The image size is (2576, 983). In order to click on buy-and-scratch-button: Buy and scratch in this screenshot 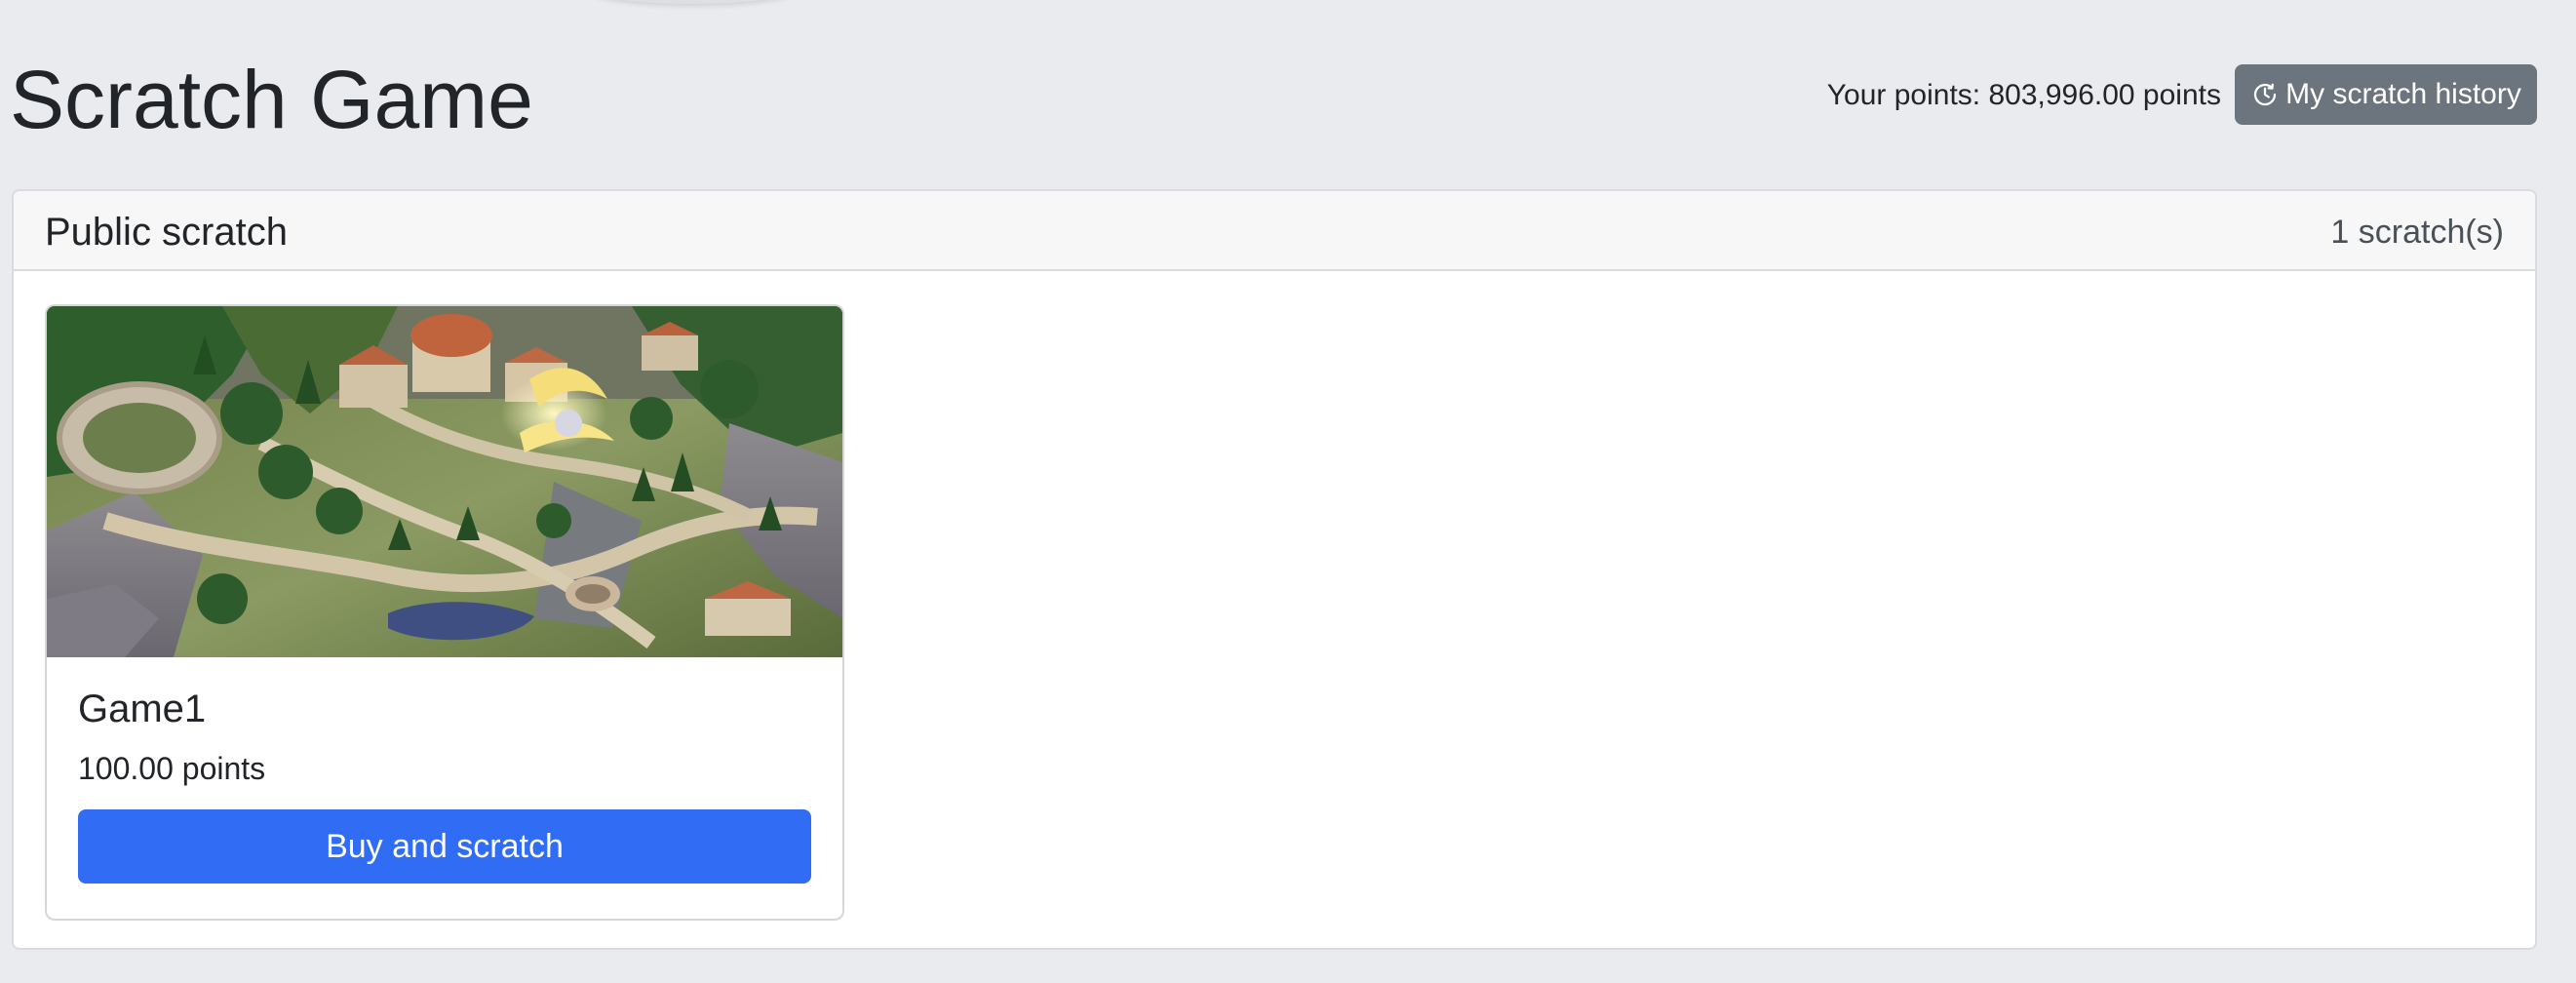, I will do `click(444, 846)`.